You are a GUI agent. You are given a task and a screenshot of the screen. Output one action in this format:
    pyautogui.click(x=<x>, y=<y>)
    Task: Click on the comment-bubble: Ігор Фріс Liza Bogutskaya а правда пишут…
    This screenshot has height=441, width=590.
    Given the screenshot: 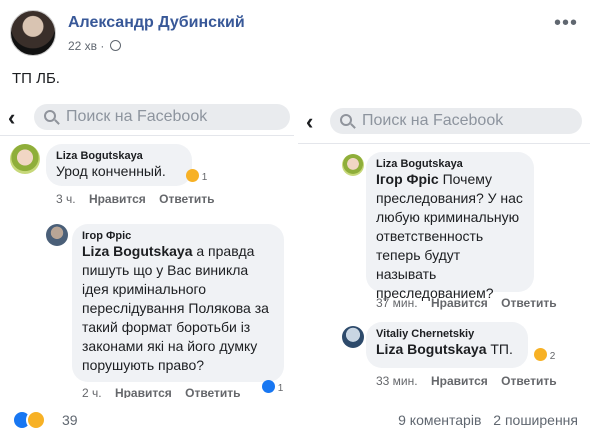 What is the action you would take?
    pyautogui.click(x=178, y=303)
    